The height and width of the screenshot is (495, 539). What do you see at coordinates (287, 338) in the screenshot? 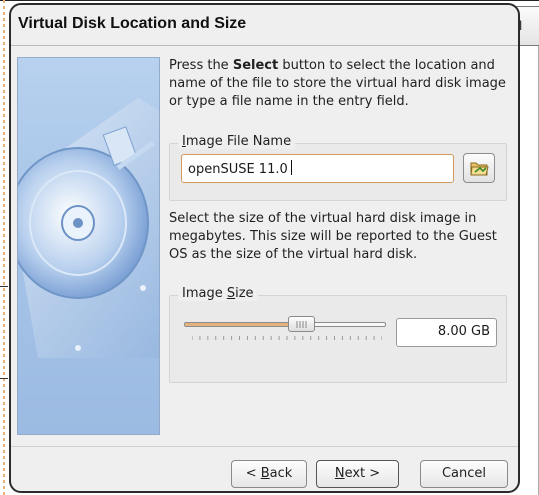
I see `slider-ticks` at bounding box center [287, 338].